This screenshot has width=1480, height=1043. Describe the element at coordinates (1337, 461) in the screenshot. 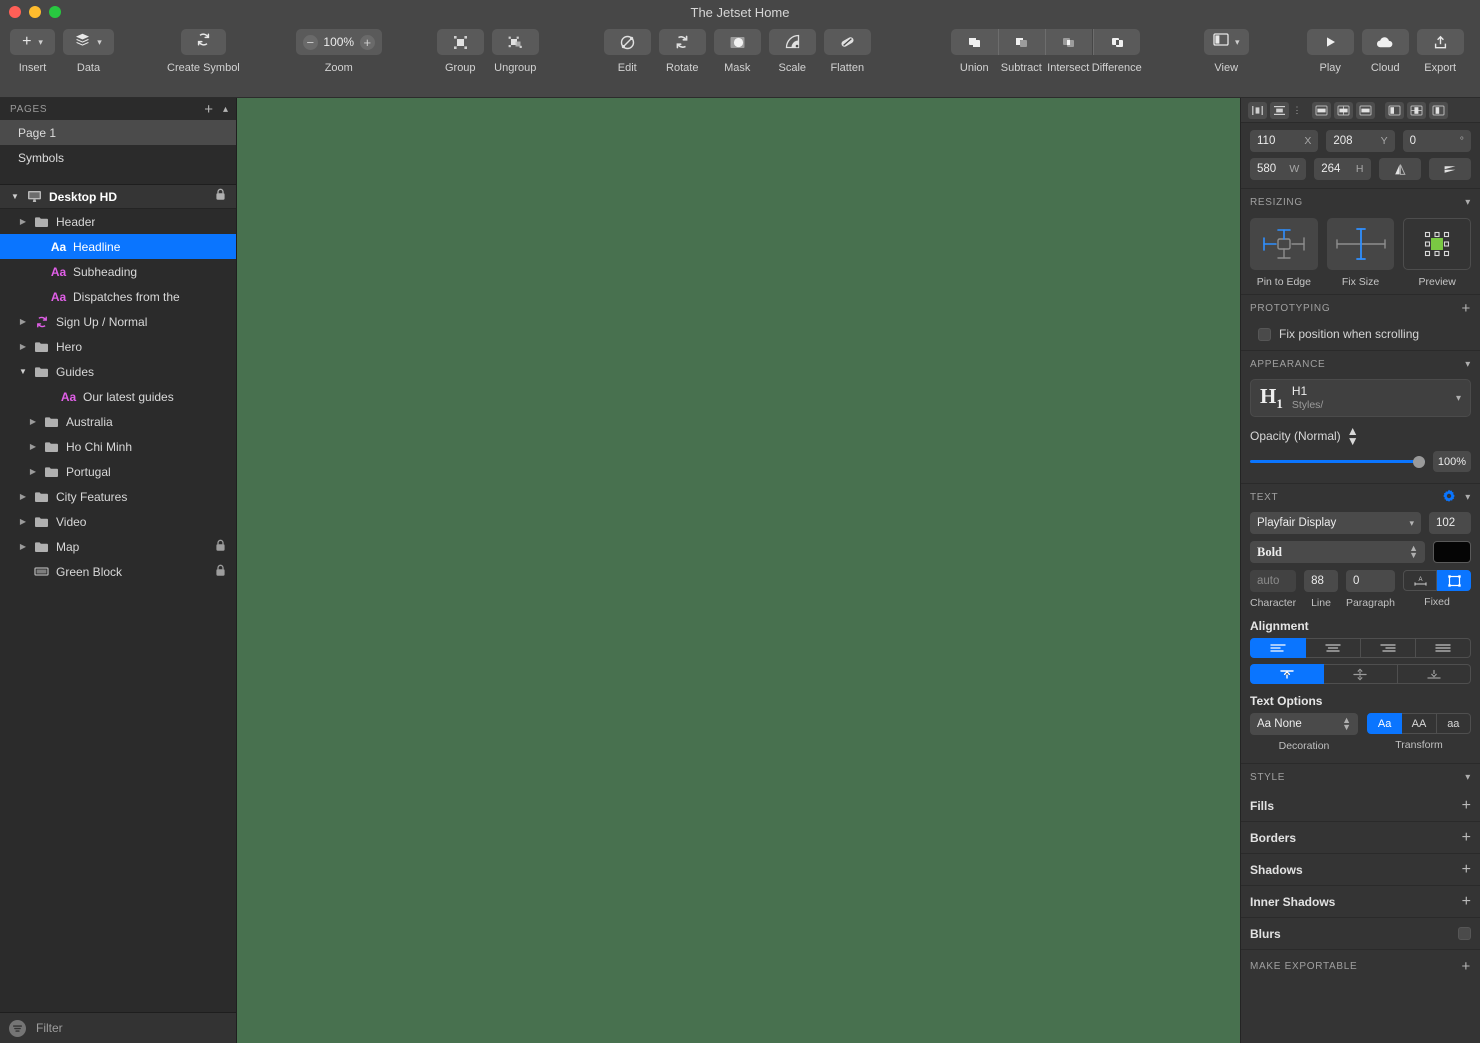

I see `opacity-slider` at that location.